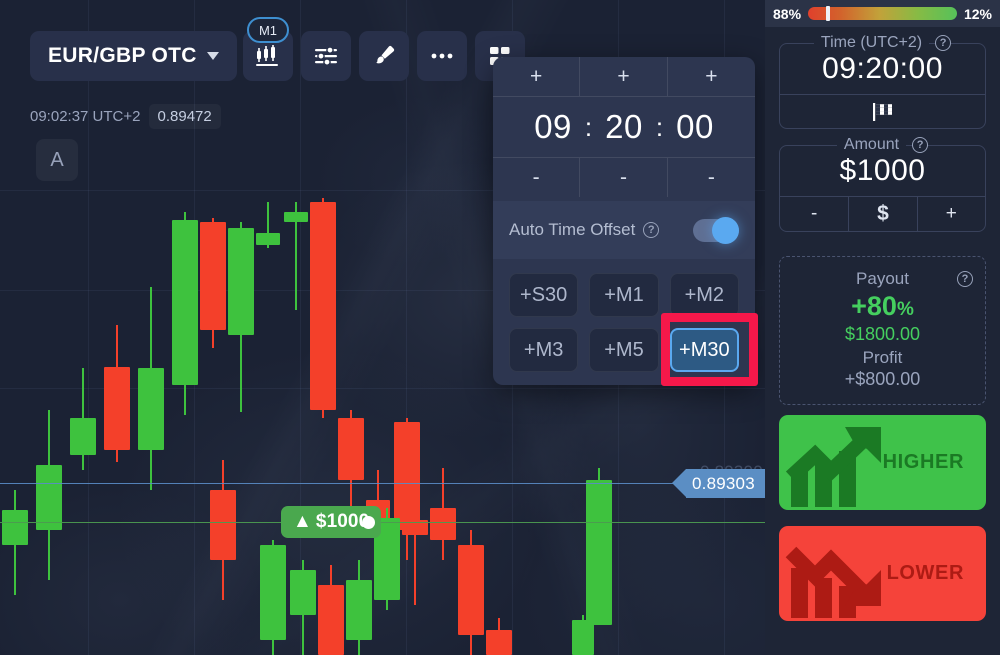 Image resolution: width=1000 pixels, height=655 pixels. What do you see at coordinates (977, 13) in the screenshot?
I see `sentiment-right-percent: 12%` at bounding box center [977, 13].